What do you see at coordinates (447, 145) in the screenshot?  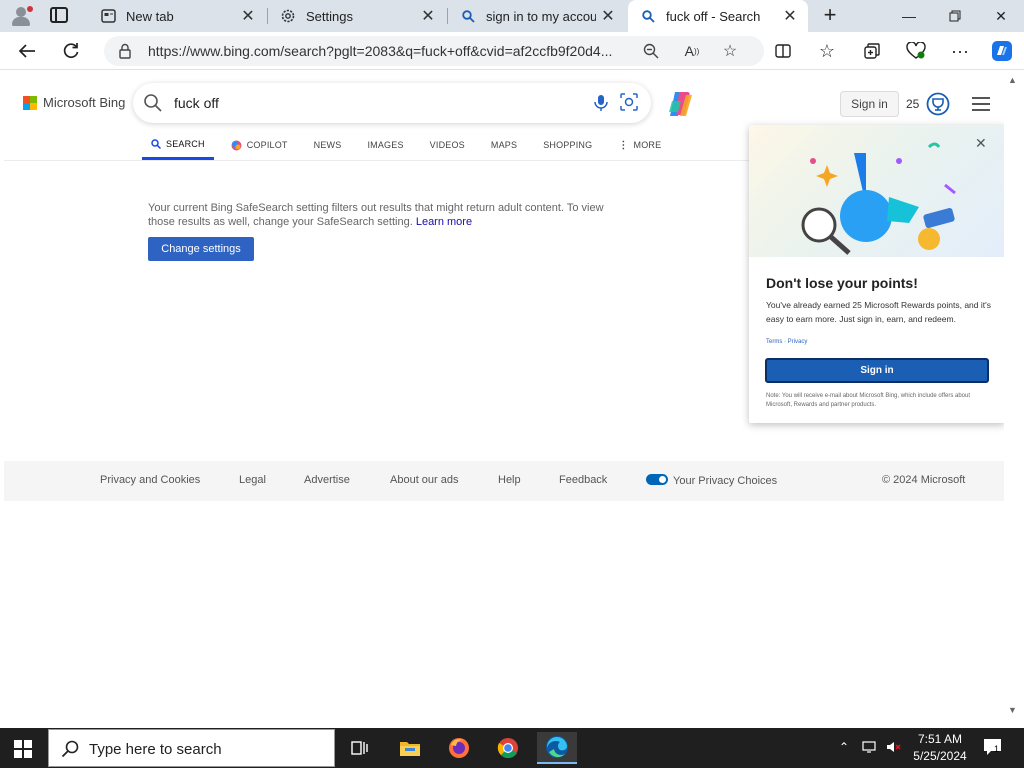 I see `scope-videos: VIDEOS` at bounding box center [447, 145].